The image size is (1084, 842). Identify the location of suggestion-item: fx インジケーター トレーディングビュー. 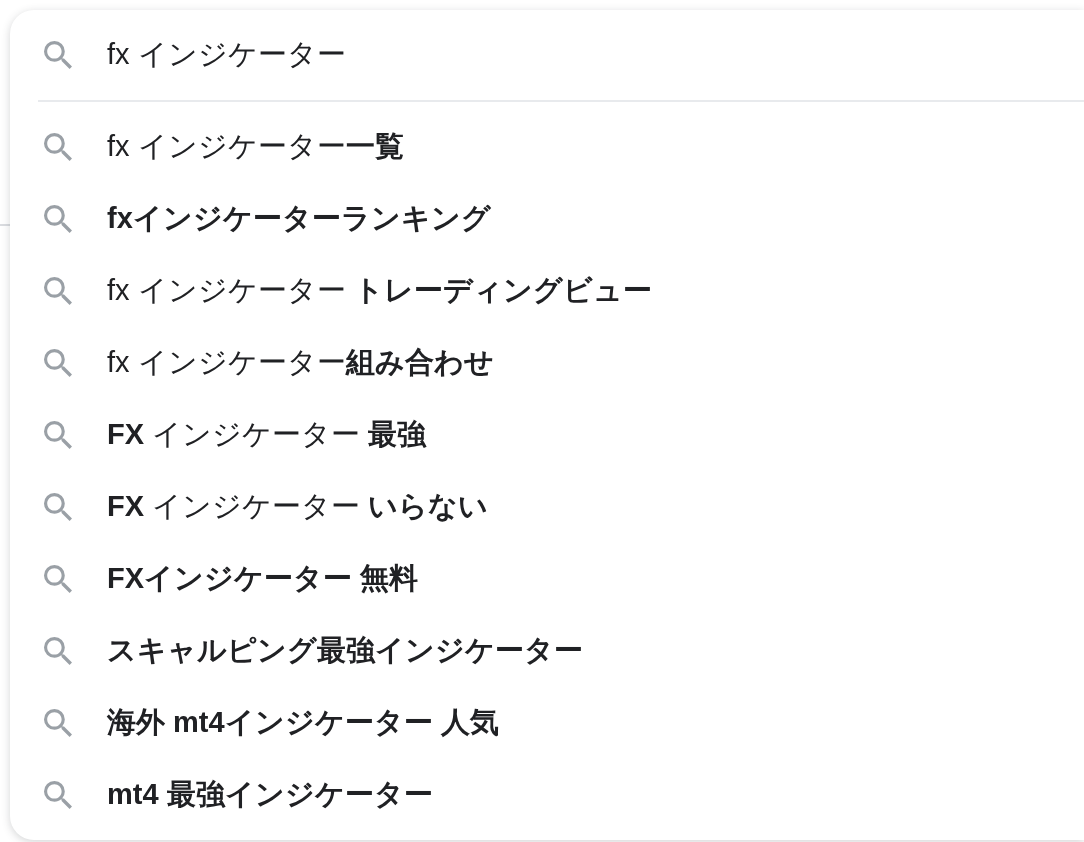
(547, 291).